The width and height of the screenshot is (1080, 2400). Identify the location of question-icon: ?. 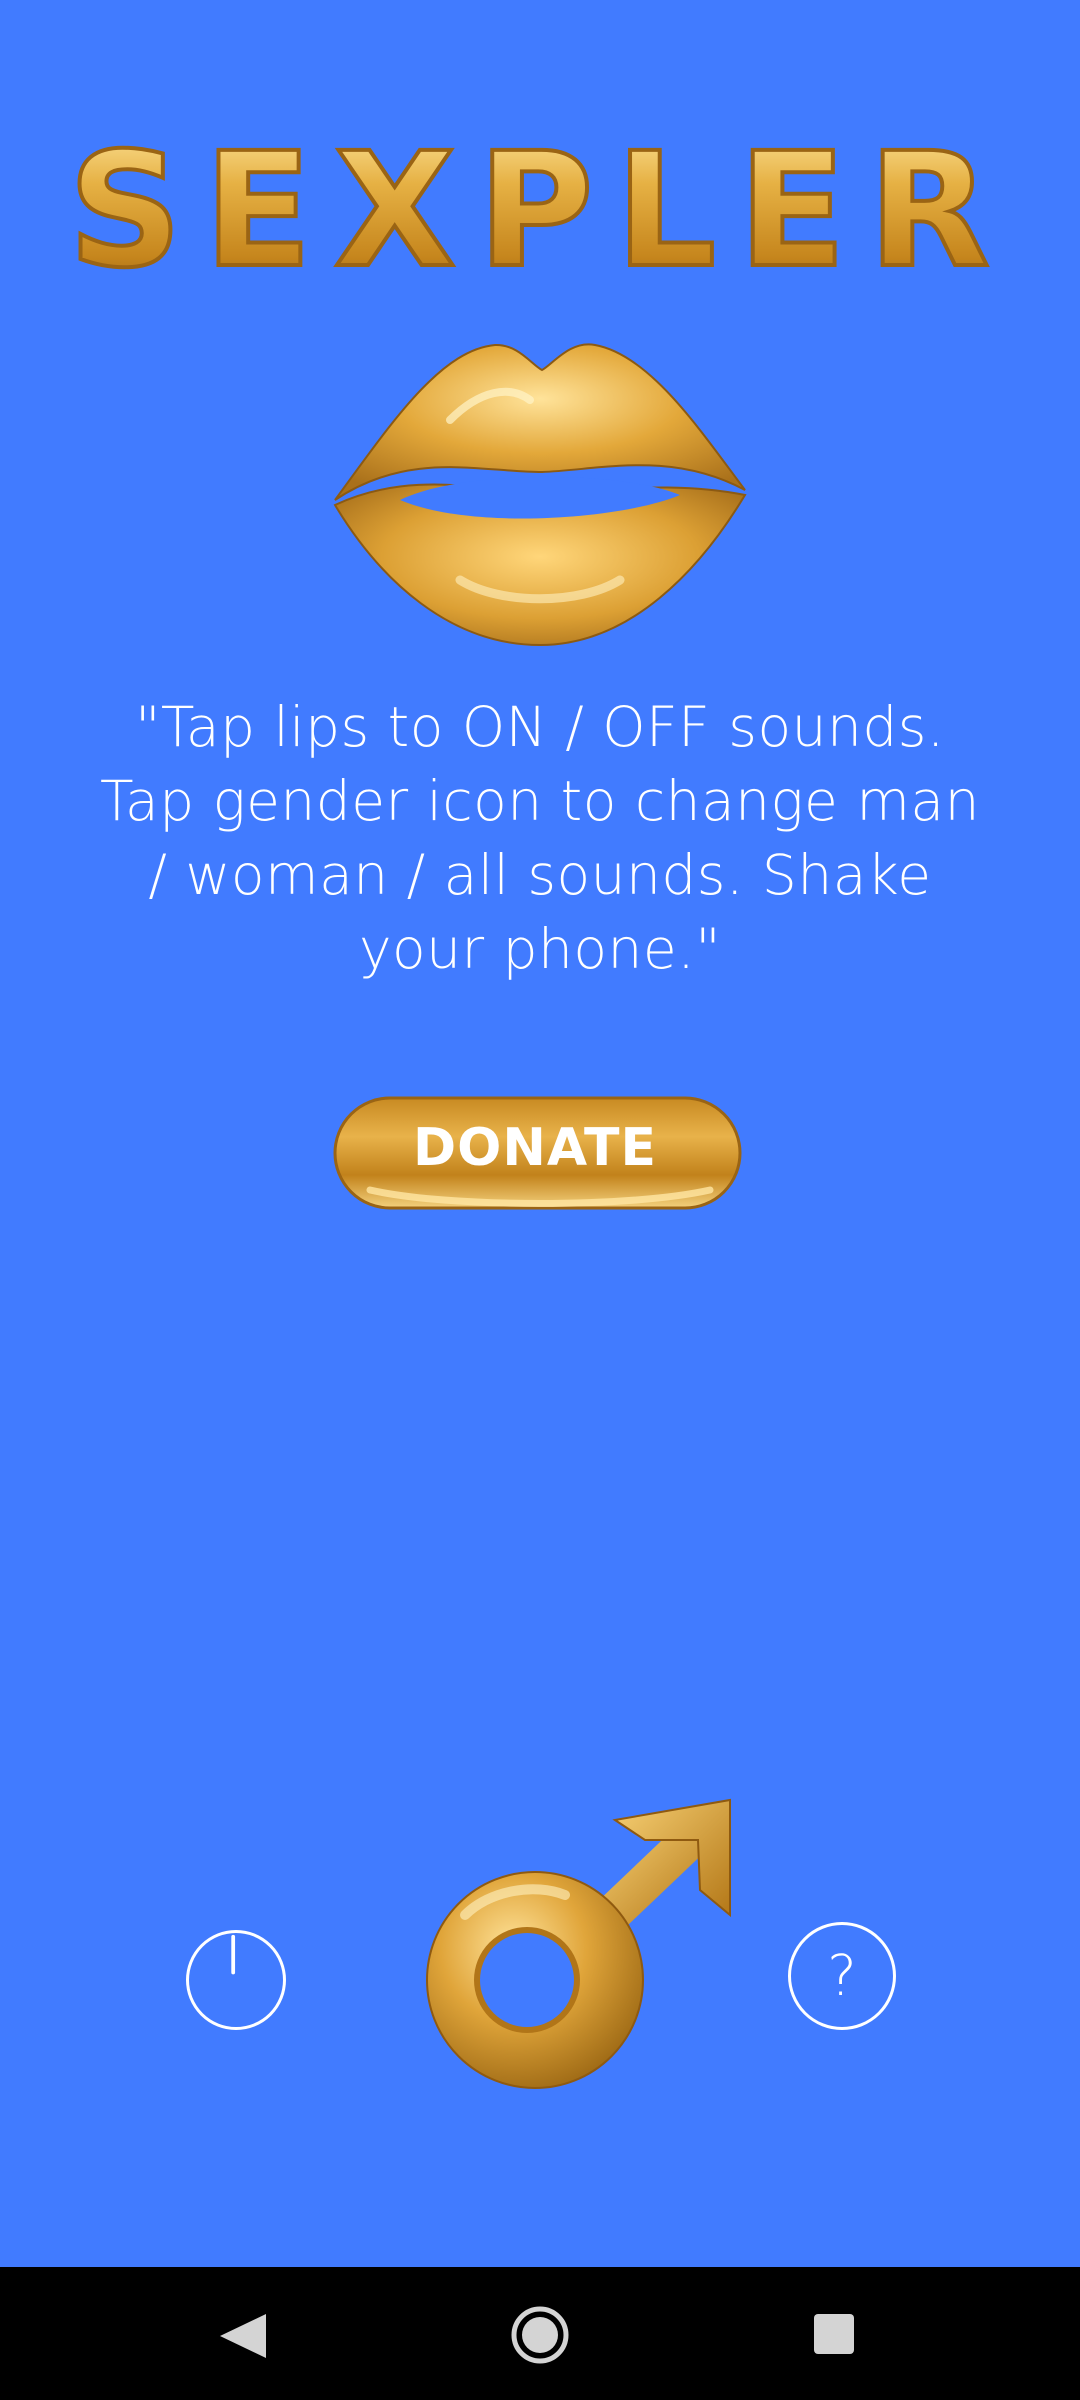
(842, 1976).